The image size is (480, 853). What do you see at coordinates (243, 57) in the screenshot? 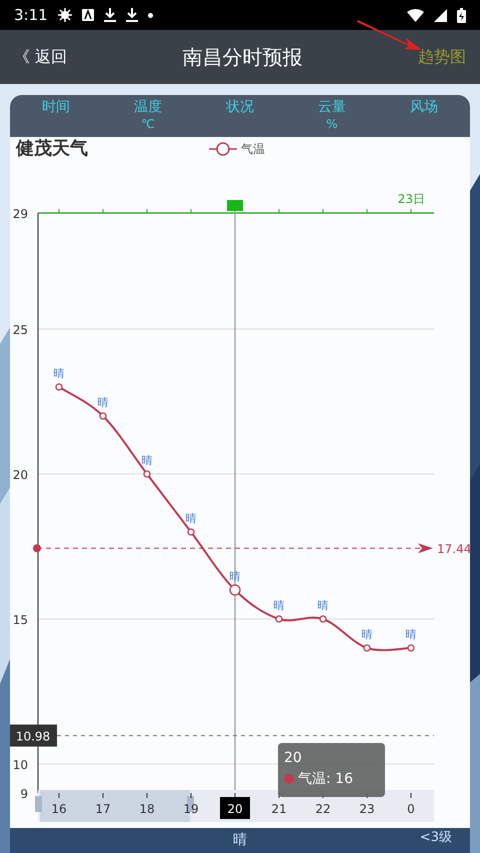
I see `page-title: 南昌分时预报` at bounding box center [243, 57].